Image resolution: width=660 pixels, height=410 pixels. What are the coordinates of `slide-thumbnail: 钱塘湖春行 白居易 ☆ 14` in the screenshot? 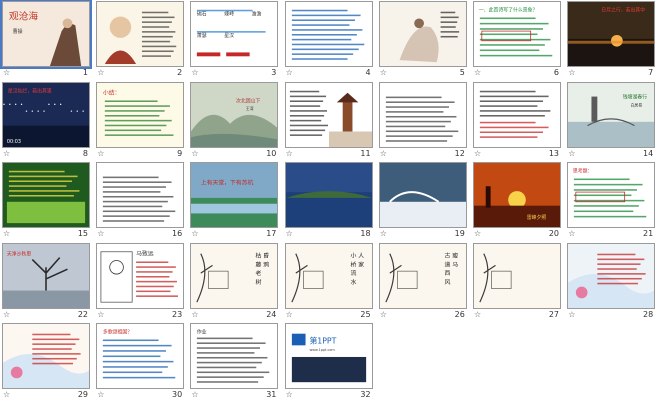 It's located at (612, 121).